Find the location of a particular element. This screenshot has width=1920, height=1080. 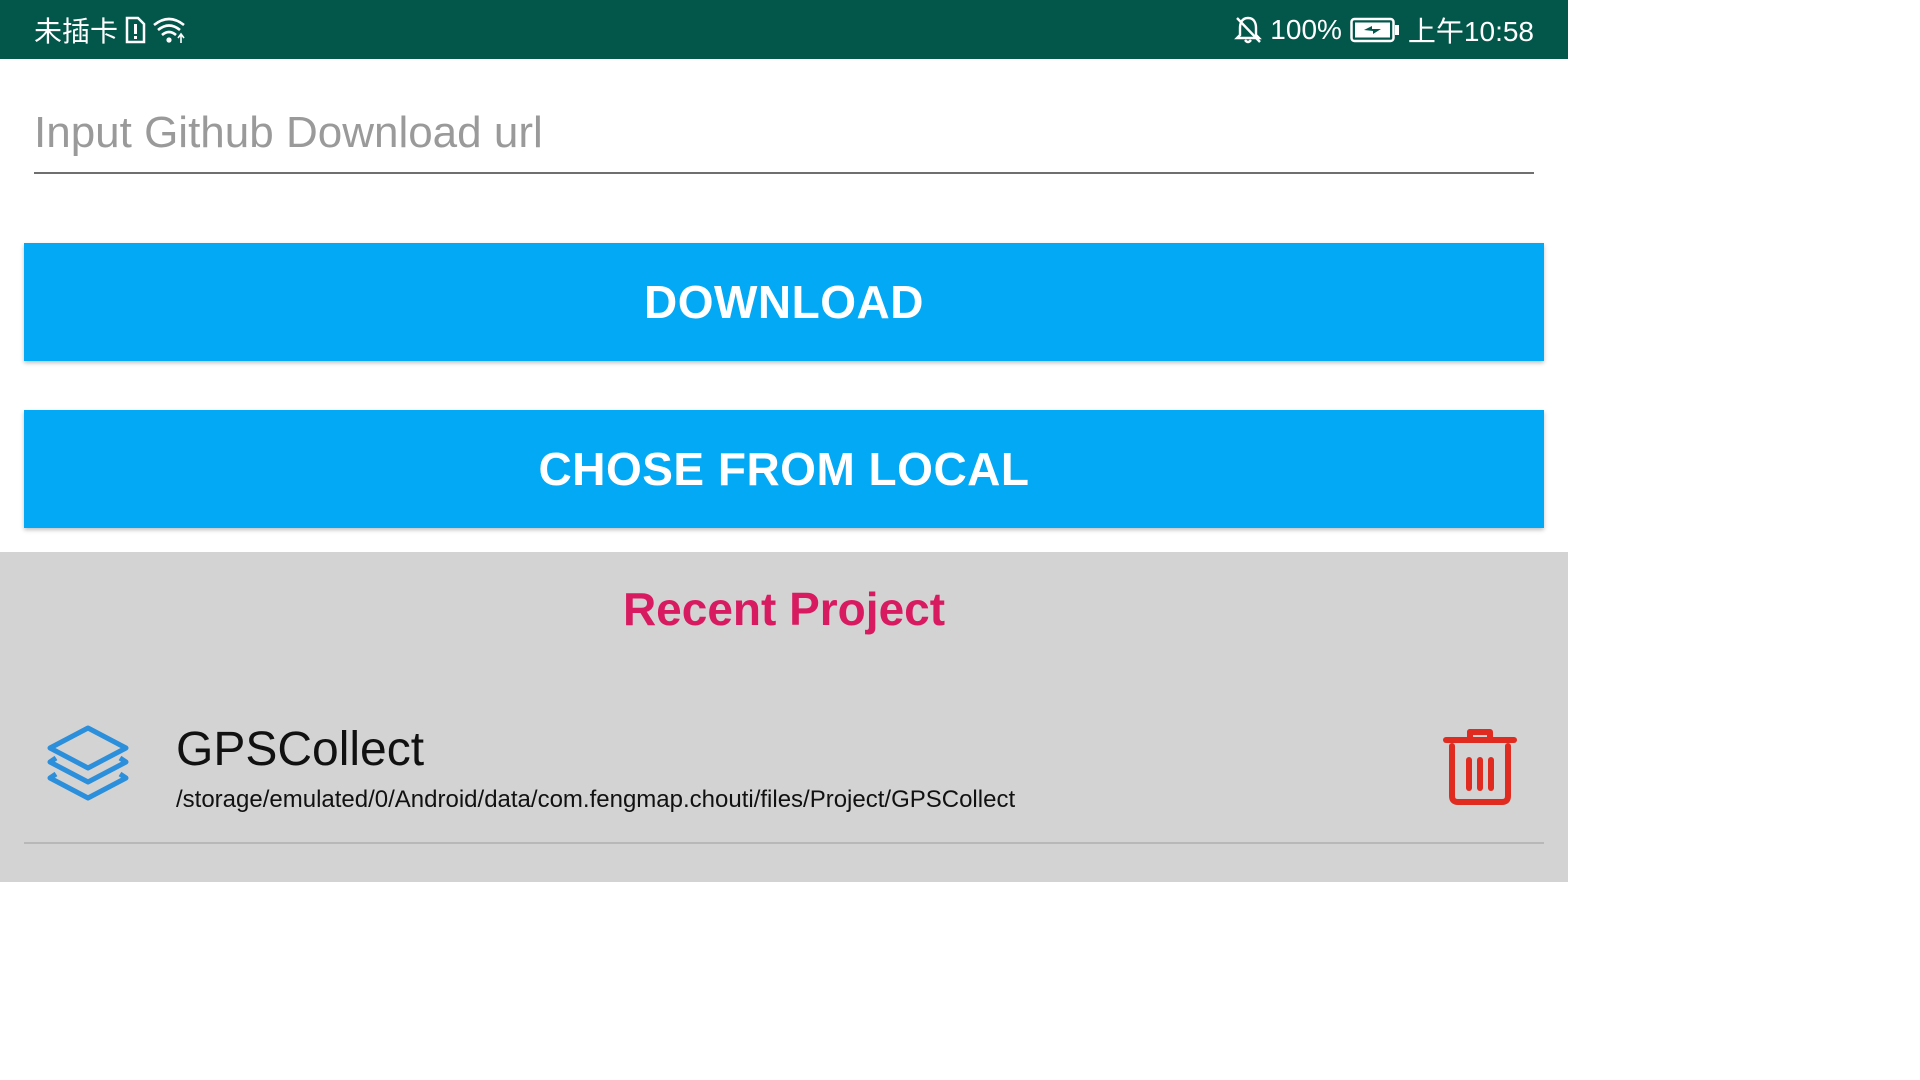

recent-project-title: Recent Project is located at coordinates (784, 609).